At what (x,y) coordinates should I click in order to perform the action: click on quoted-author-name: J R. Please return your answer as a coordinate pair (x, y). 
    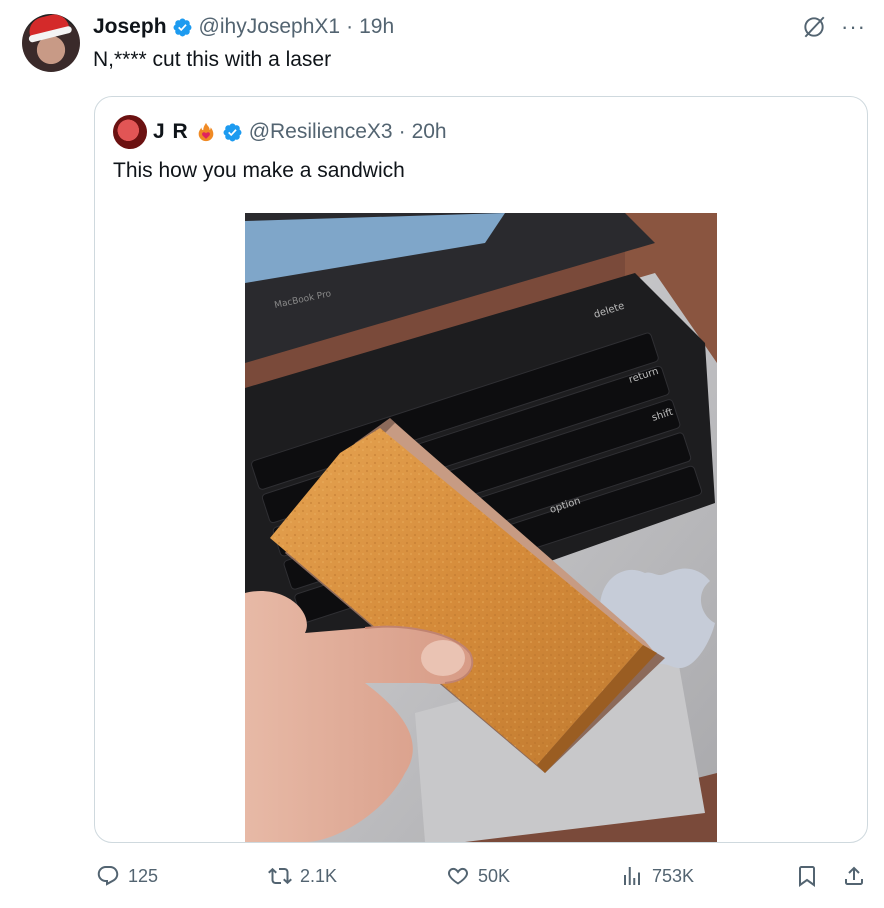
    Looking at the image, I should click on (171, 132).